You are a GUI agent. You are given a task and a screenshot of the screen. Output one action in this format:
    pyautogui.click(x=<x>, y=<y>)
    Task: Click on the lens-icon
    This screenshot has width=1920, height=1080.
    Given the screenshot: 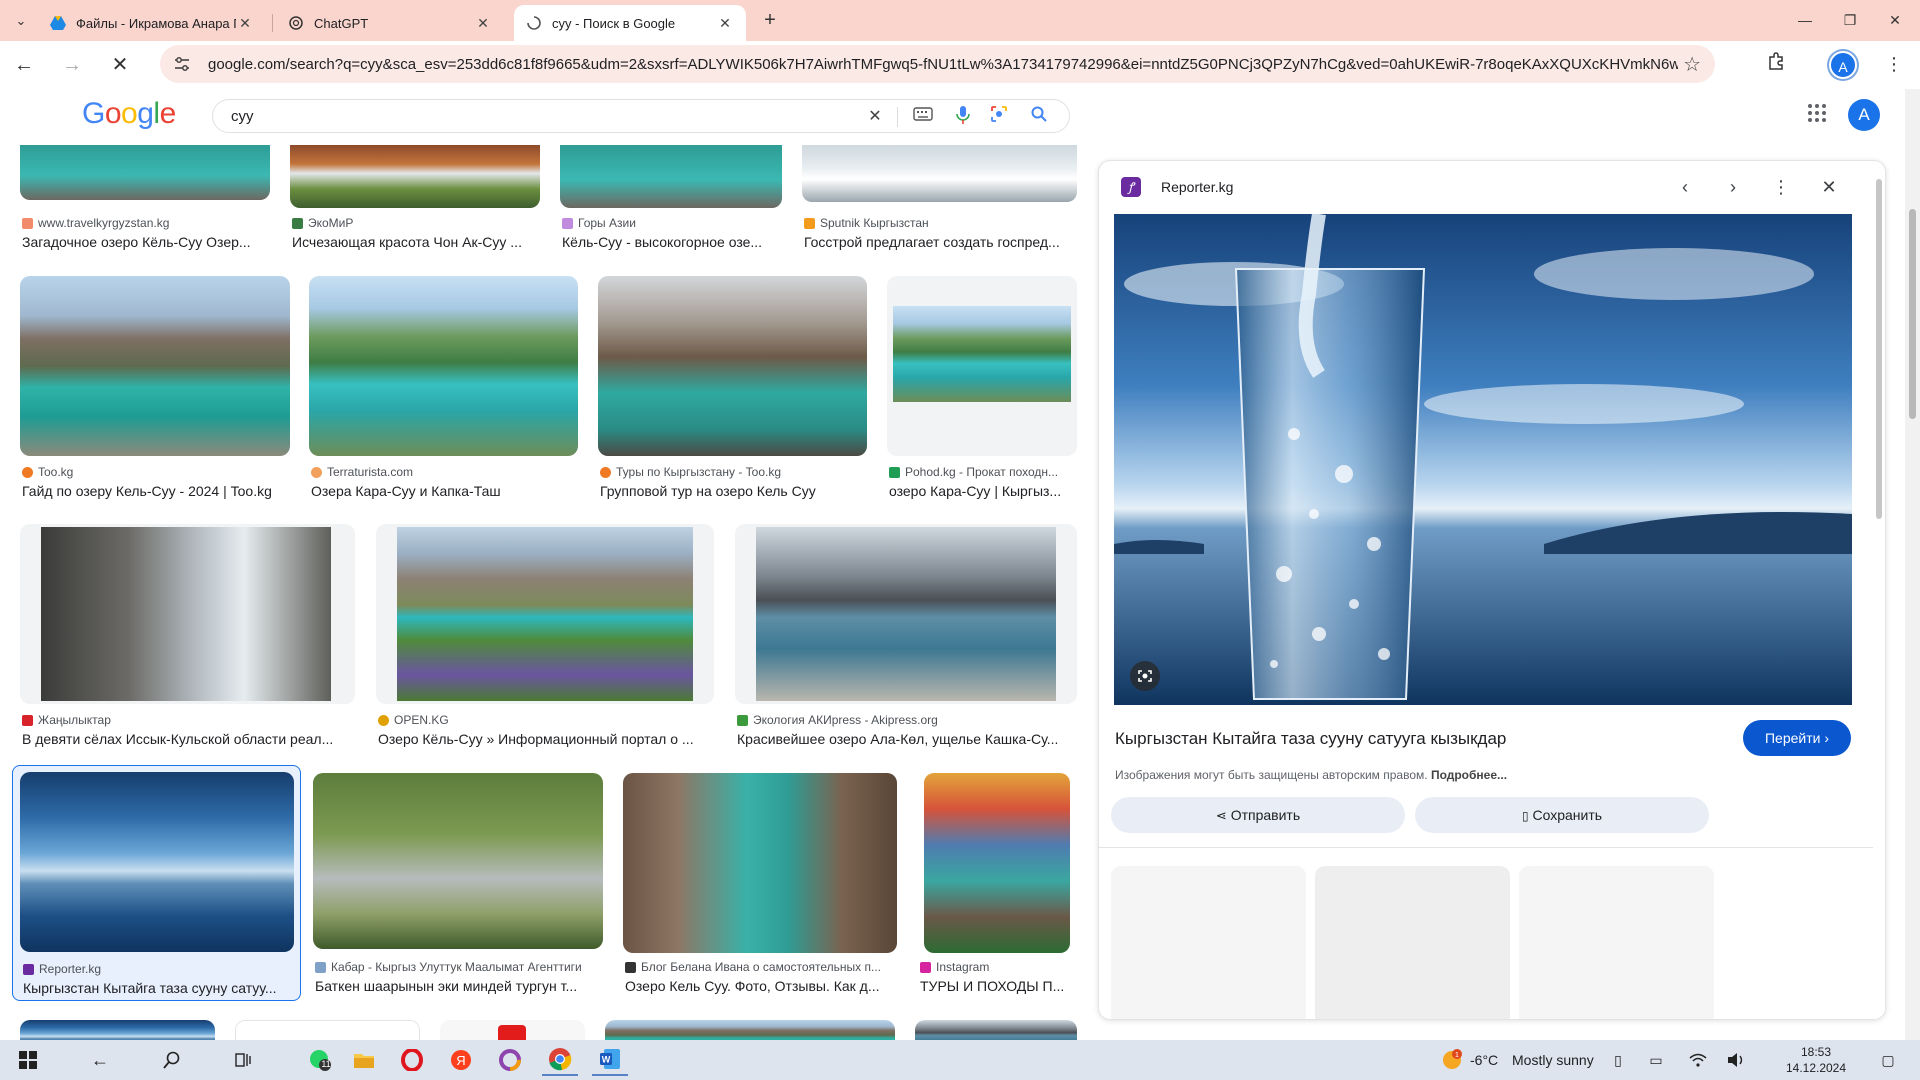 What is the action you would take?
    pyautogui.click(x=999, y=117)
    